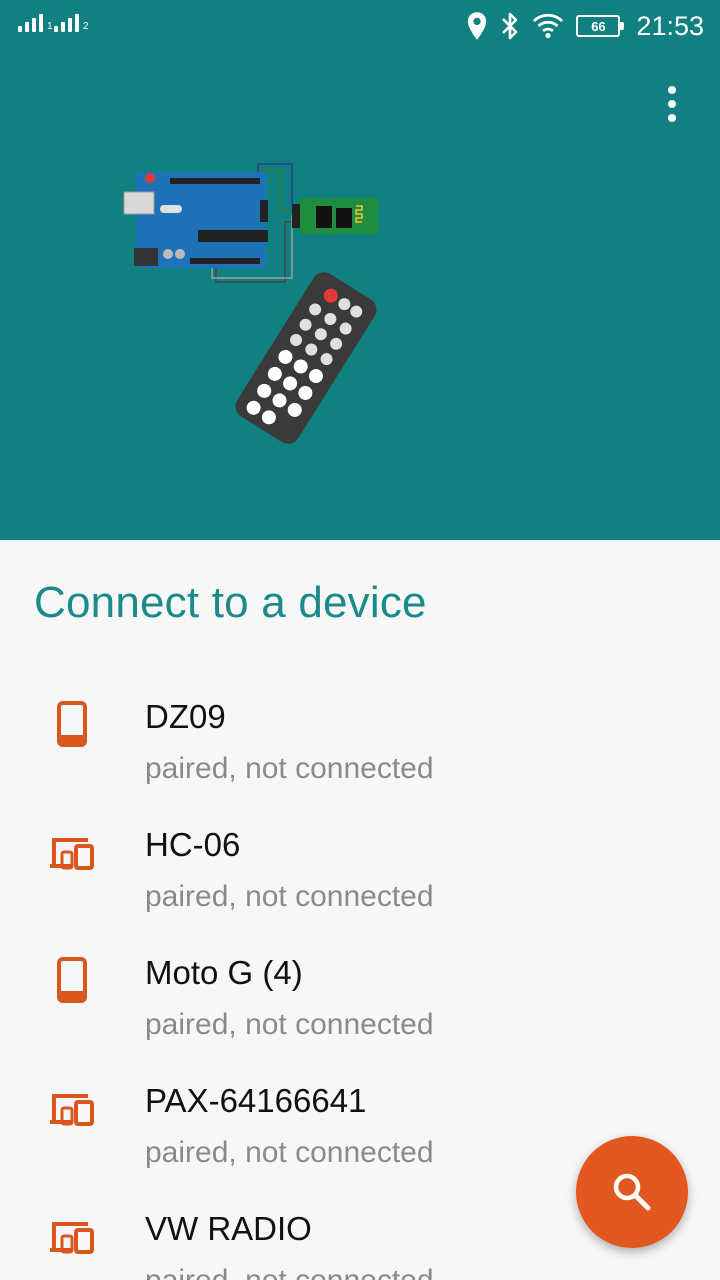  What do you see at coordinates (510, 26) in the screenshot?
I see `bluetooth-icon` at bounding box center [510, 26].